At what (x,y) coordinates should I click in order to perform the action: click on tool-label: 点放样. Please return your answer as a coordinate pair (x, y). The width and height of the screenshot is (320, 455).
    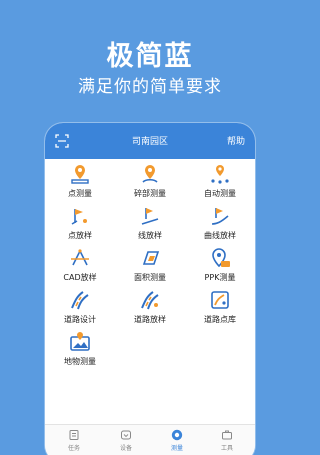
    Looking at the image, I should click on (80, 235).